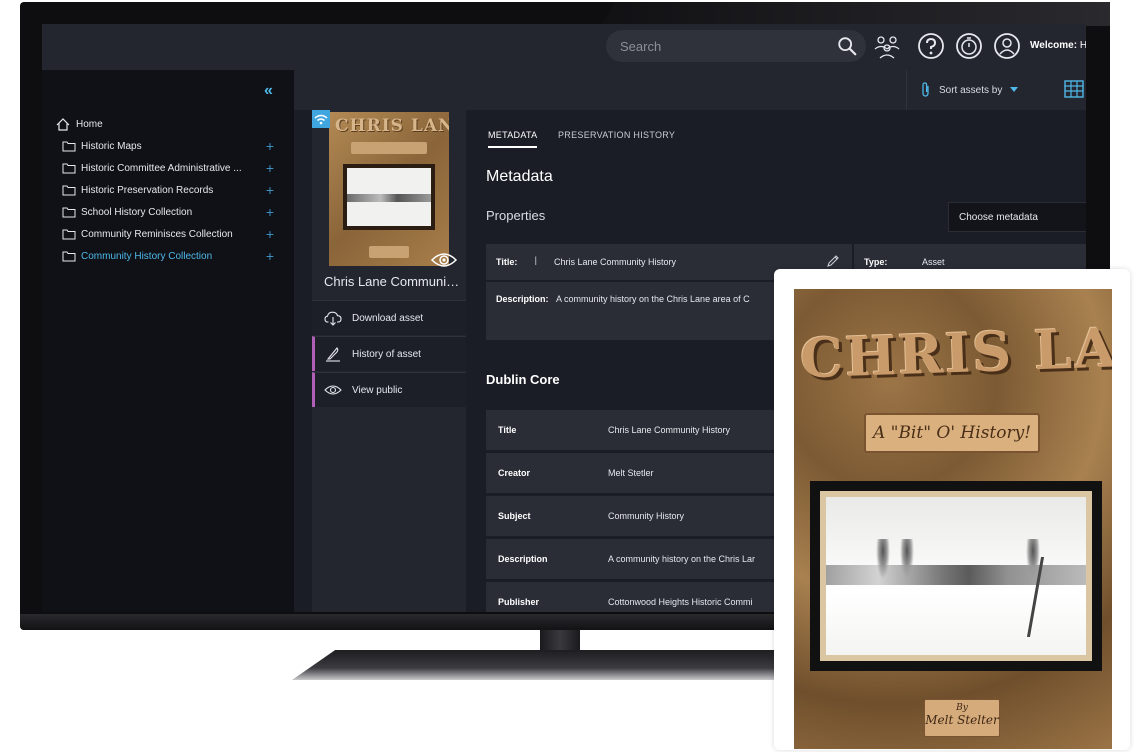 Image resolution: width=1134 pixels, height=752 pixels. I want to click on view-public-label: View public, so click(377, 390).